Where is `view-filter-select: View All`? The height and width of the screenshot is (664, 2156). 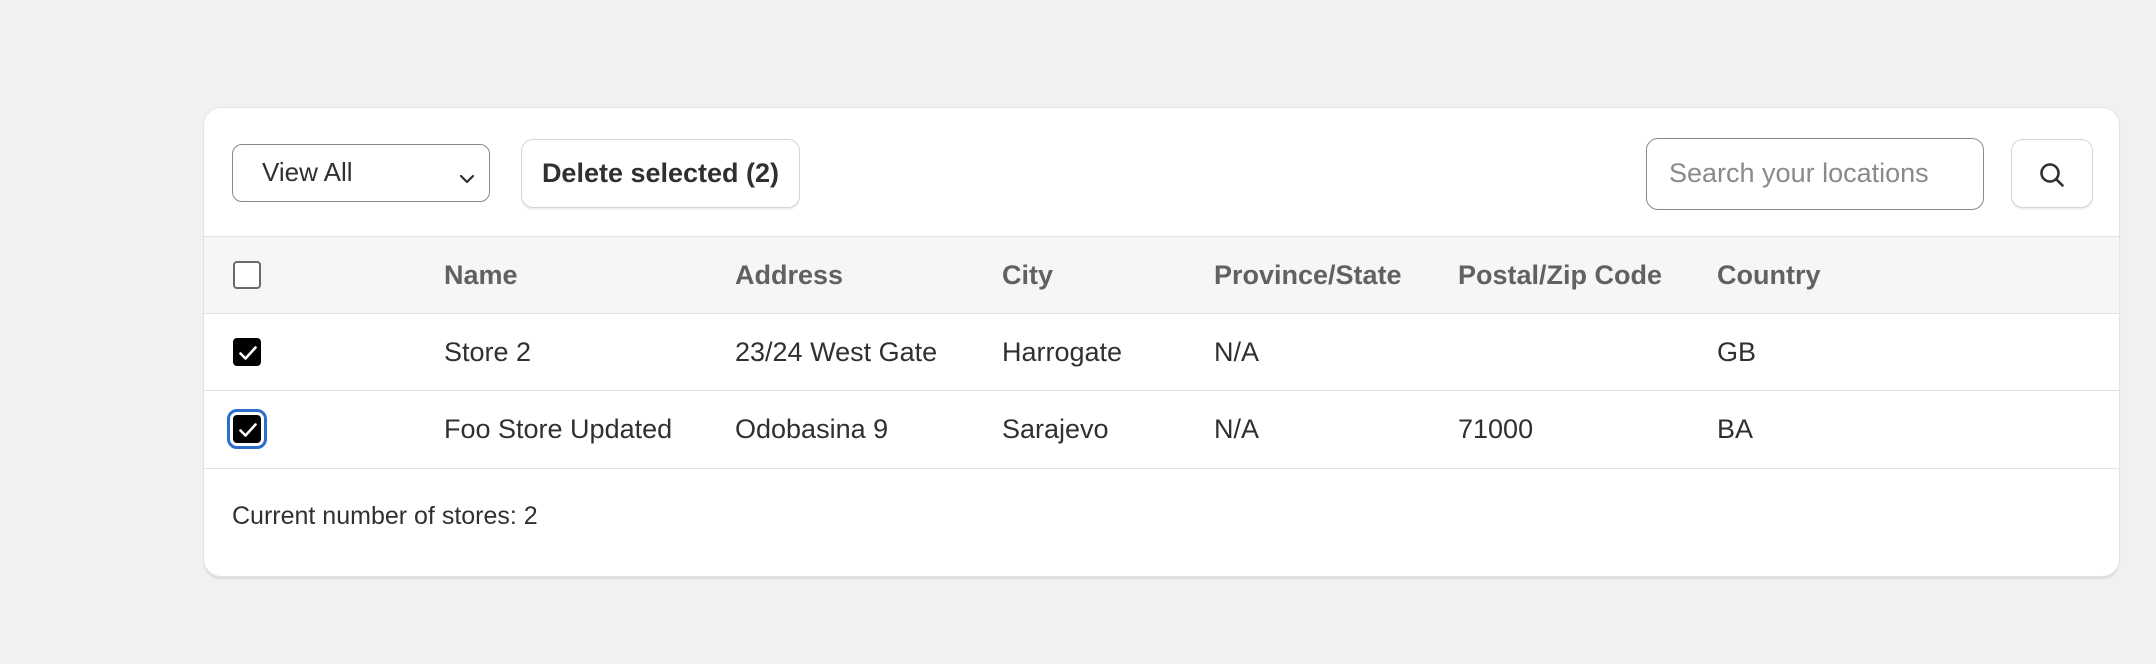
view-filter-select: View All is located at coordinates (361, 173).